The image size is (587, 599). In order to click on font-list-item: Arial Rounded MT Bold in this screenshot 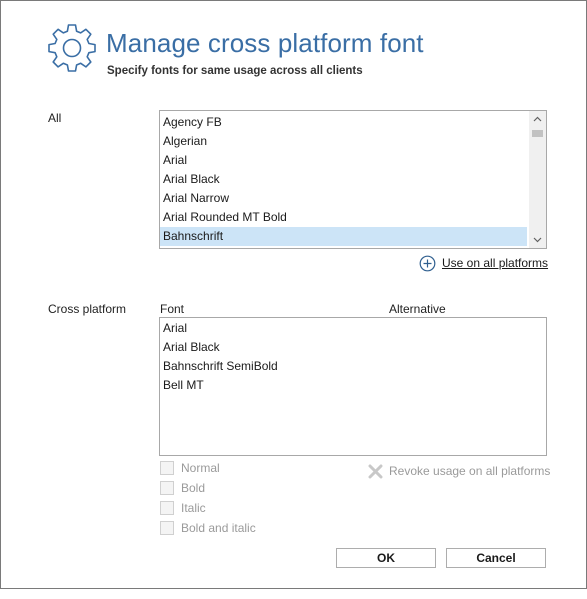, I will do `click(343, 217)`.